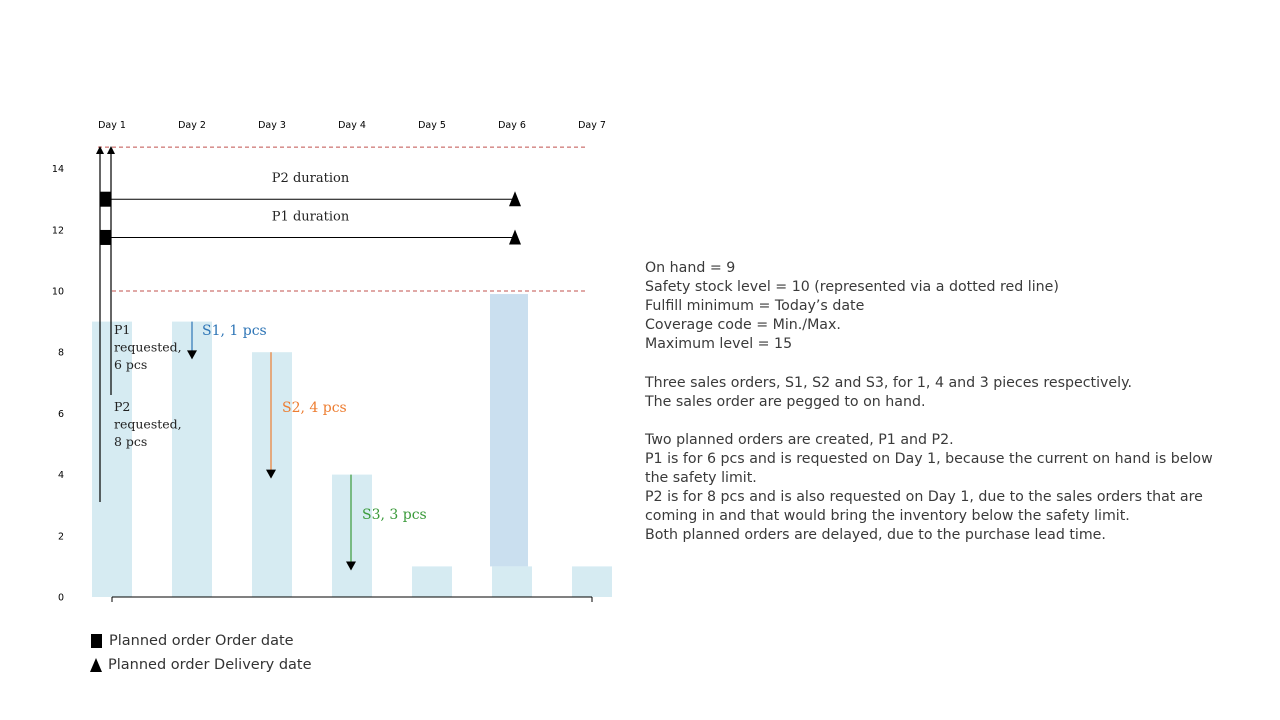  I want to click on legend-item-delivery-date: Planned order Delivery date, so click(201, 665).